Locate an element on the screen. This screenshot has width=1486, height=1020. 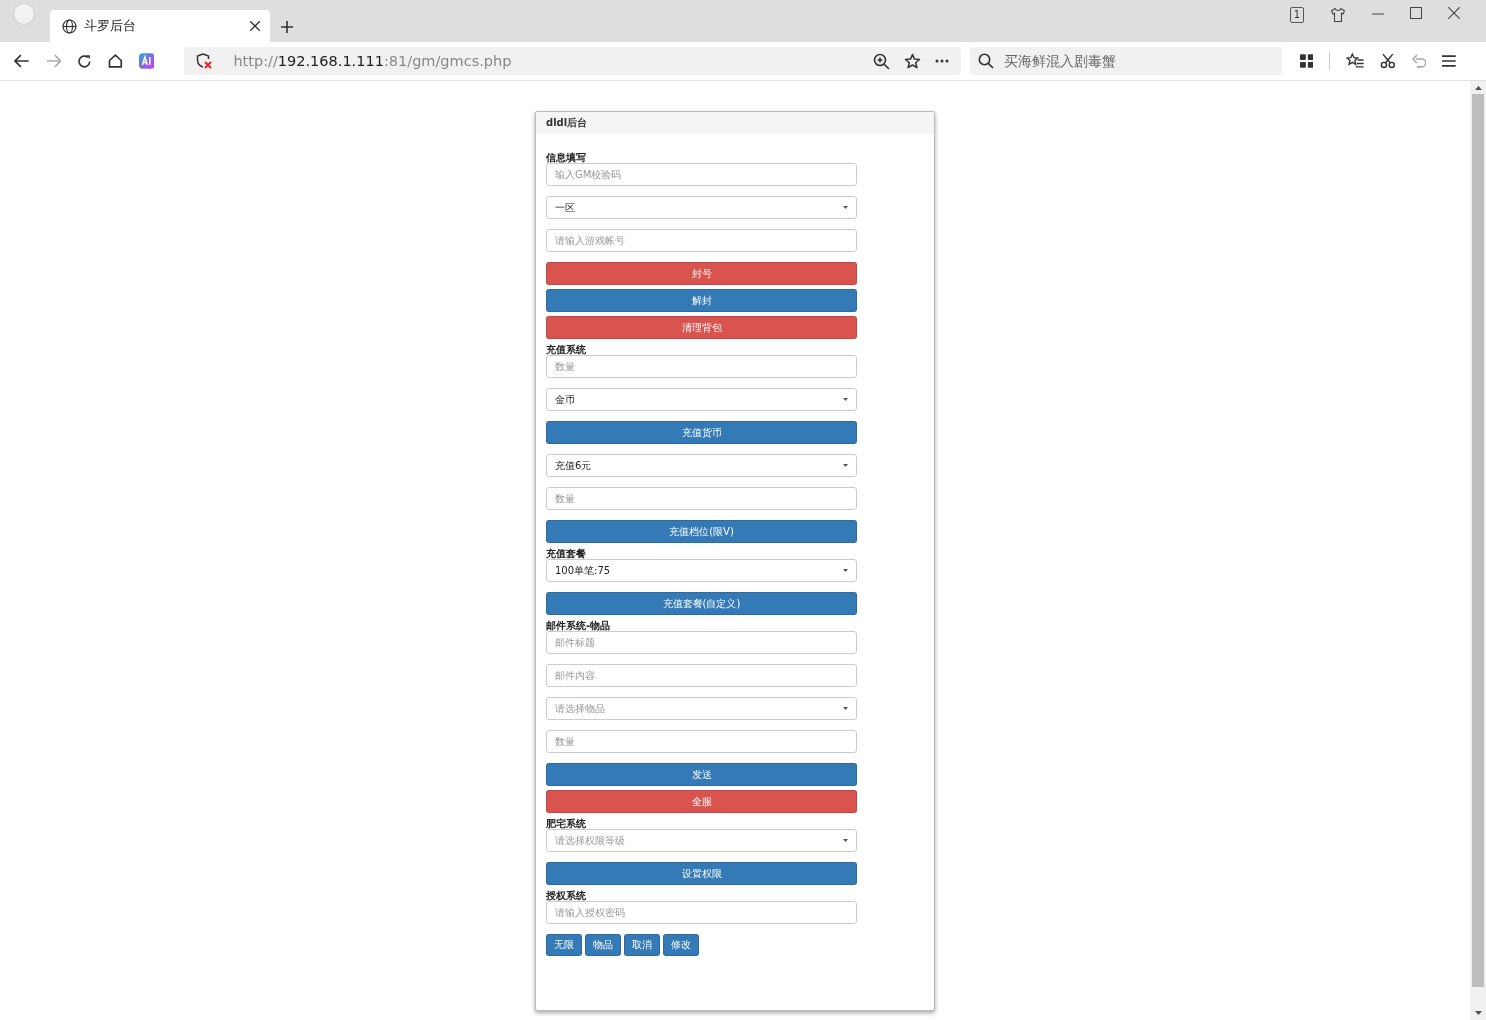
grid-icon is located at coordinates (1306, 61).